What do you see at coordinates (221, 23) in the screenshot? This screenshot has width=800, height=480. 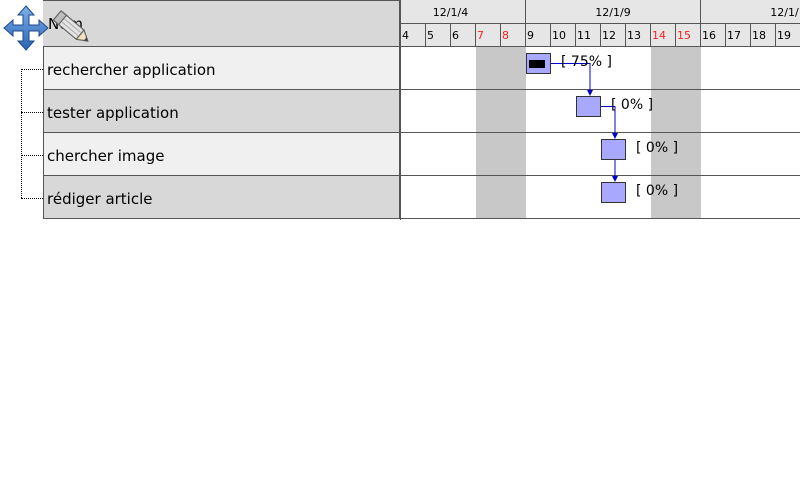 I see `name-column-header: Nom` at bounding box center [221, 23].